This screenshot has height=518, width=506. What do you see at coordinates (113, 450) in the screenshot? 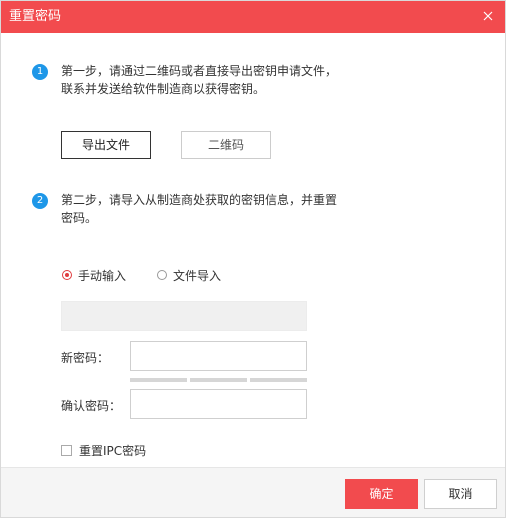
I see `reset-ipc-label: 重置IPC密码` at bounding box center [113, 450].